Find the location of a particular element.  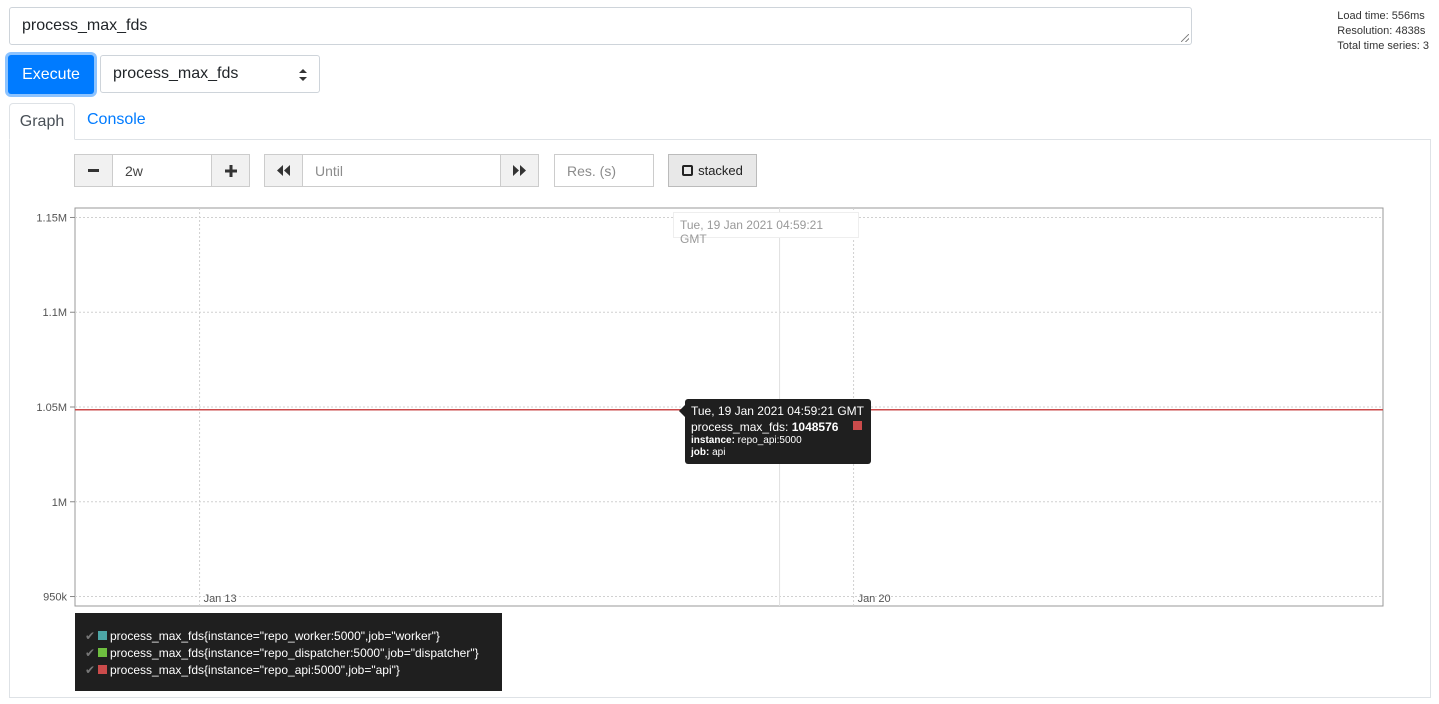

metric-select: process_max_fds is located at coordinates (210, 74).